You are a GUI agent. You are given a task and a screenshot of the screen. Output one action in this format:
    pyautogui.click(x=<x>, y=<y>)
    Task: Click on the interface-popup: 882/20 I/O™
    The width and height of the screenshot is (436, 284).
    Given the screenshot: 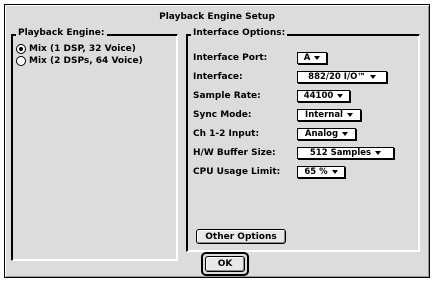 What is the action you would take?
    pyautogui.click(x=342, y=77)
    